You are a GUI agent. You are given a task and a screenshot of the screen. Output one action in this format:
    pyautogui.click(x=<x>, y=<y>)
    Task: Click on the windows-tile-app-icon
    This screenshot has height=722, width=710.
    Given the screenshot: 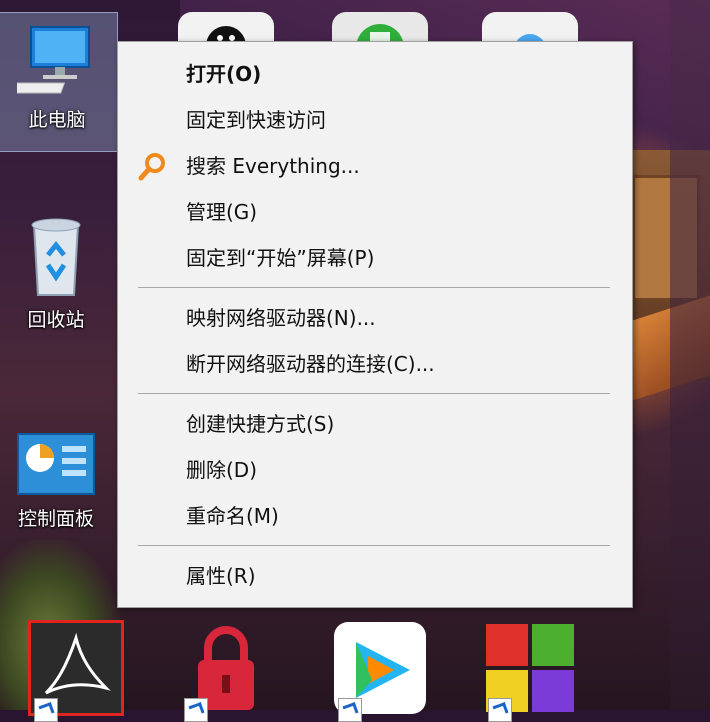 What is the action you would take?
    pyautogui.click(x=530, y=671)
    